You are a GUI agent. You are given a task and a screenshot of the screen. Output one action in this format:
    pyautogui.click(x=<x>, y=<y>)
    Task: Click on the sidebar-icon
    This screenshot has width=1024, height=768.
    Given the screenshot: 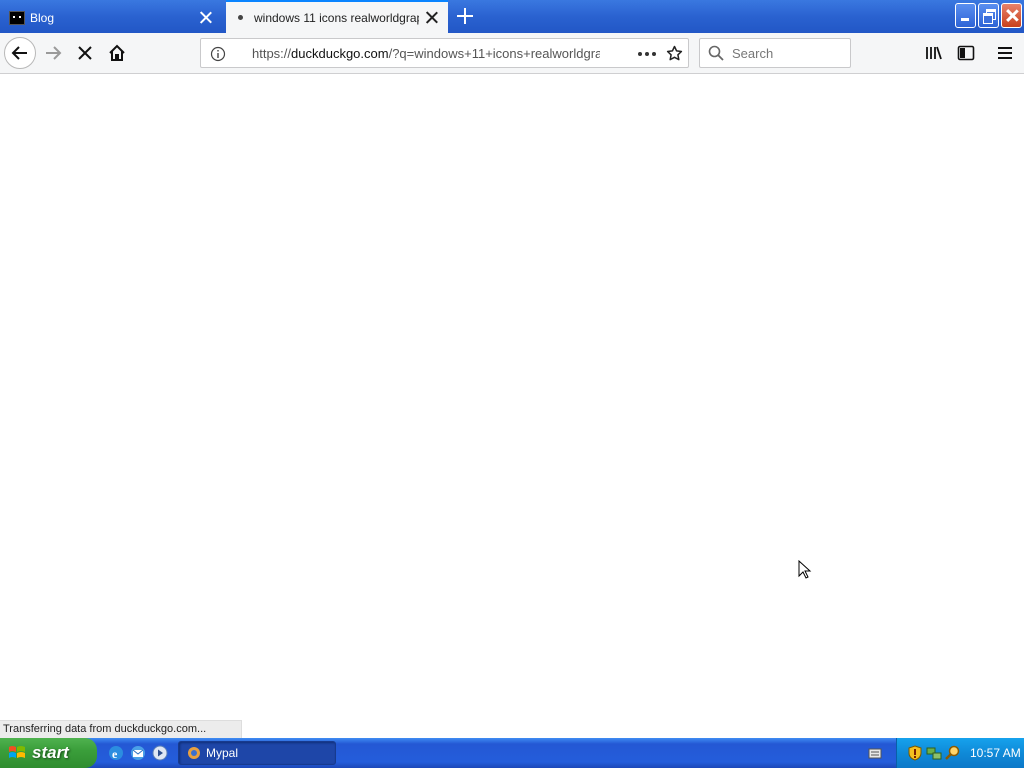 What is the action you would take?
    pyautogui.click(x=966, y=53)
    